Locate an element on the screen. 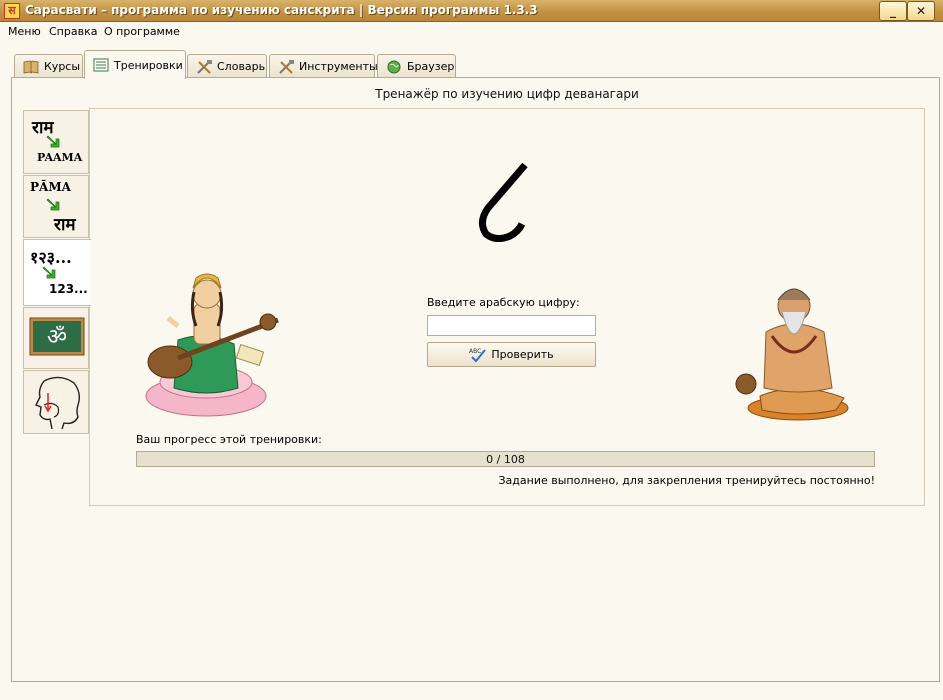  sidebar-item-top-text: PĀMA is located at coordinates (50, 187).